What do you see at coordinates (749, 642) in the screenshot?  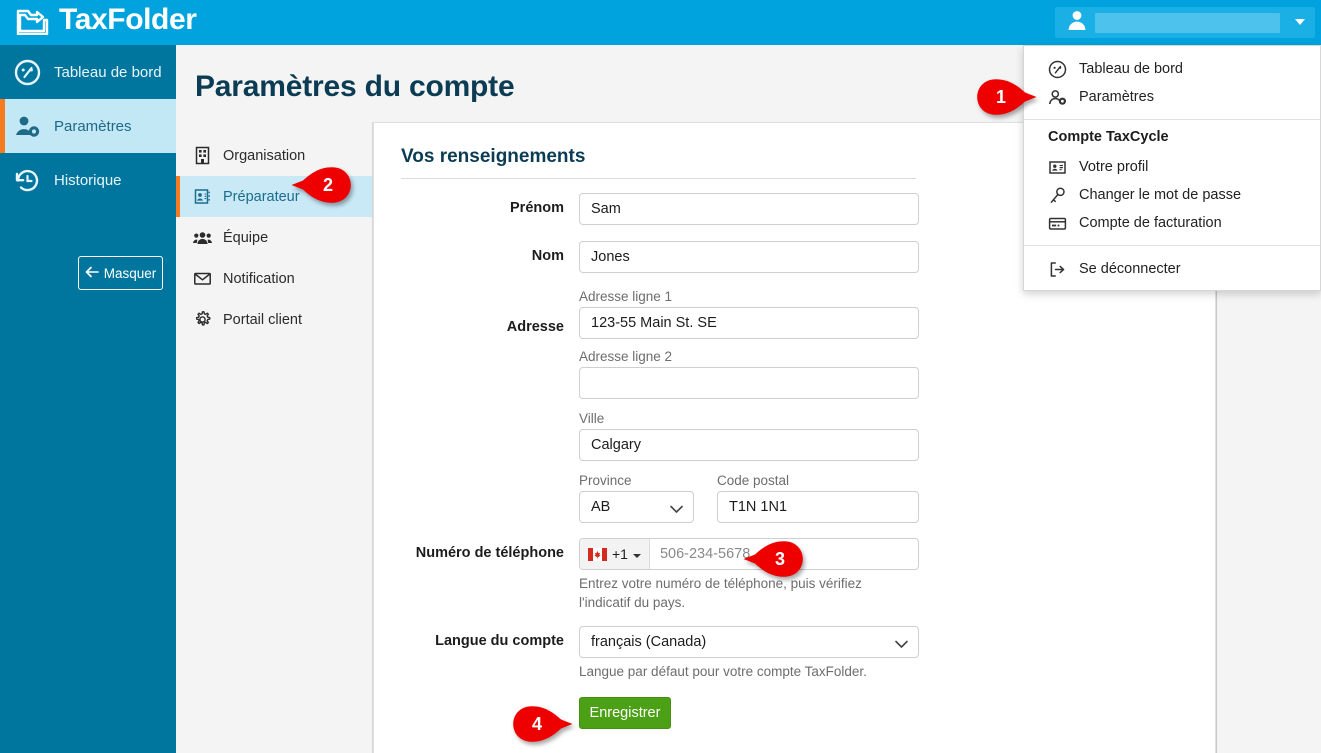 I see `language-select: français (Canada)` at bounding box center [749, 642].